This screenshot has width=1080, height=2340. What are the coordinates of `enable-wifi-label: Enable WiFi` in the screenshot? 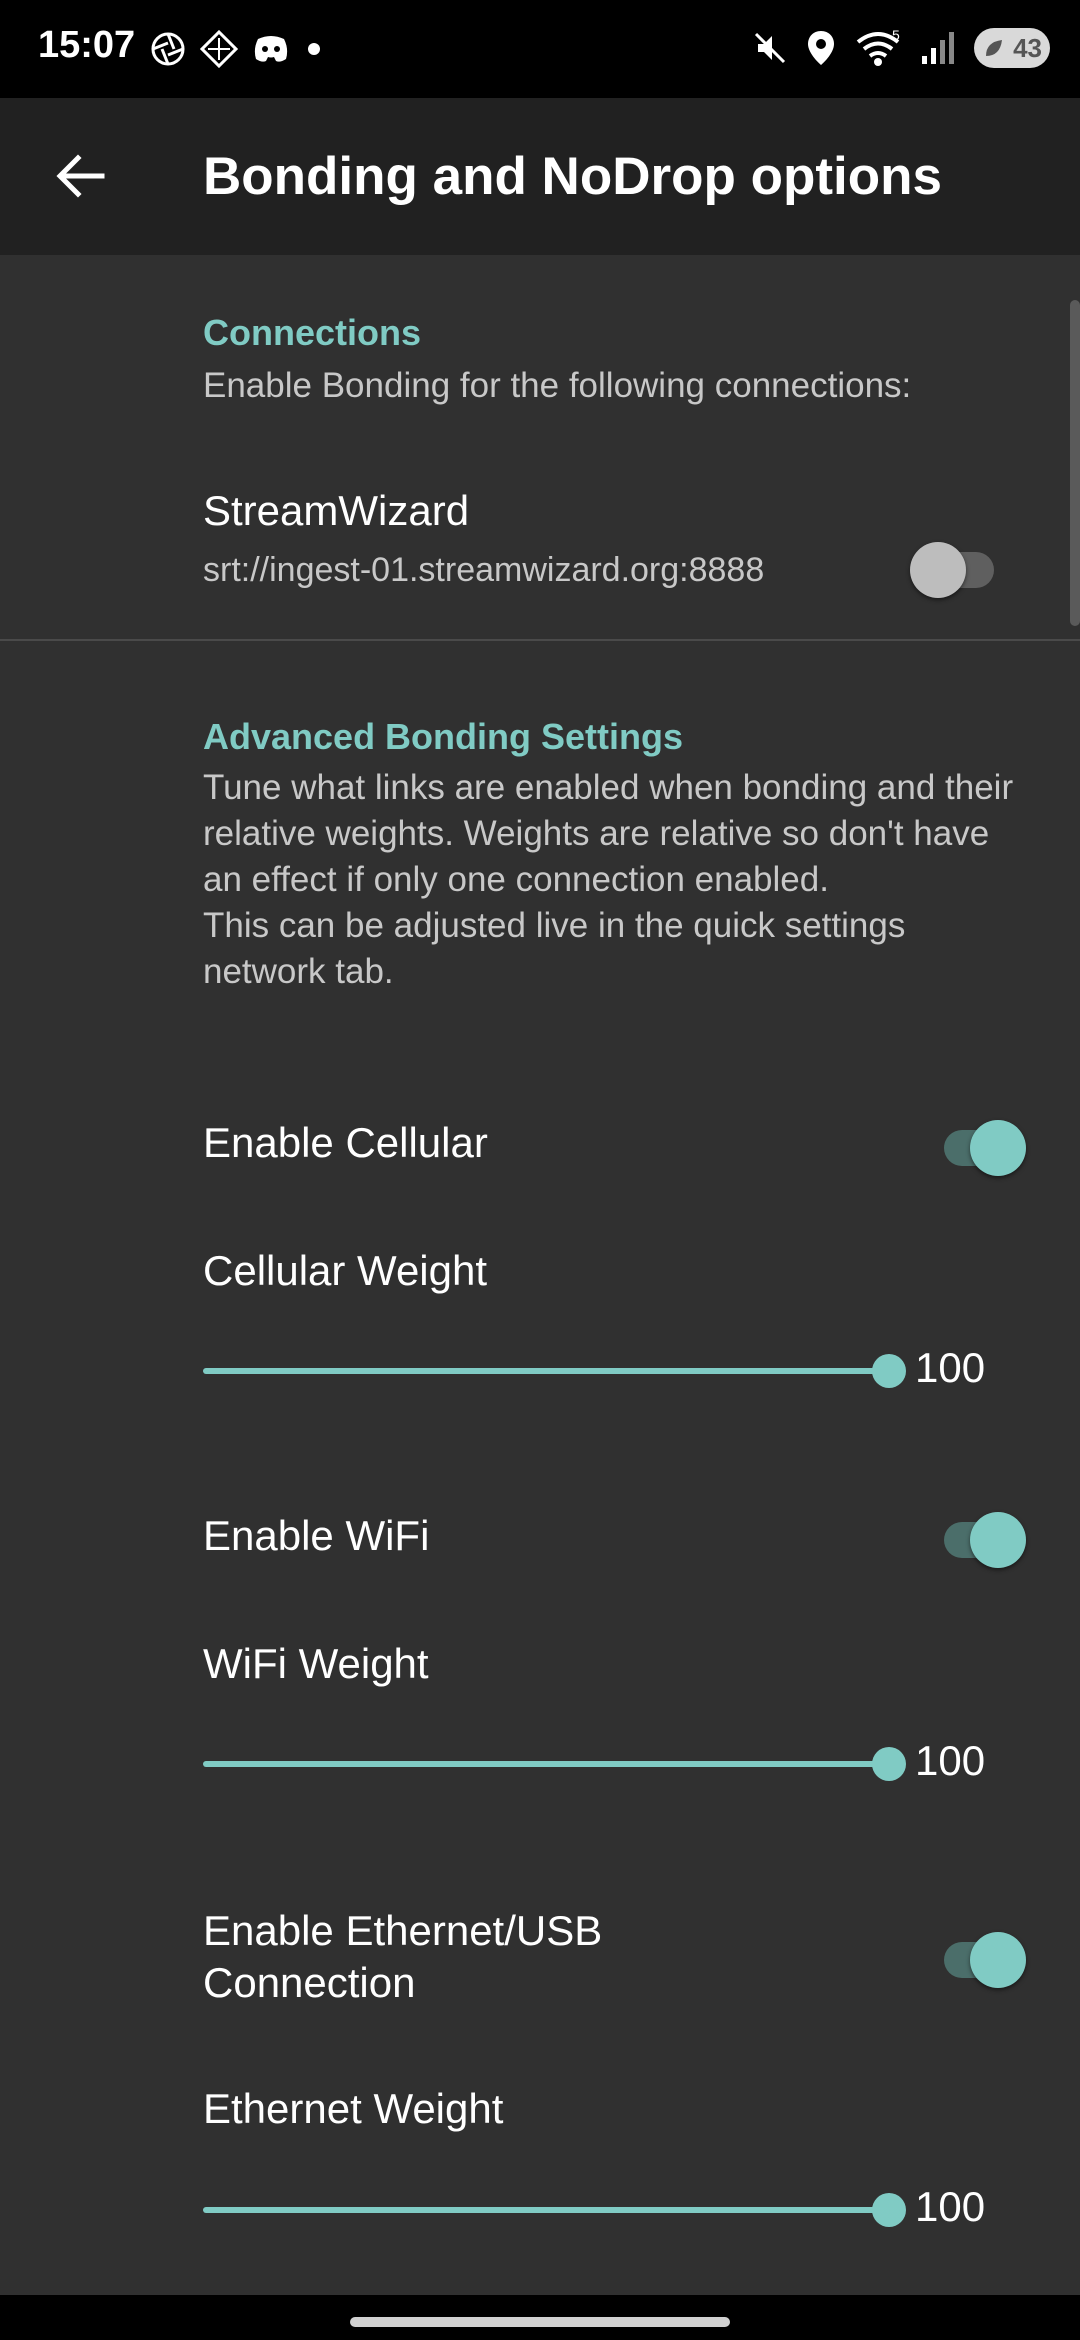 It's located at (316, 1535).